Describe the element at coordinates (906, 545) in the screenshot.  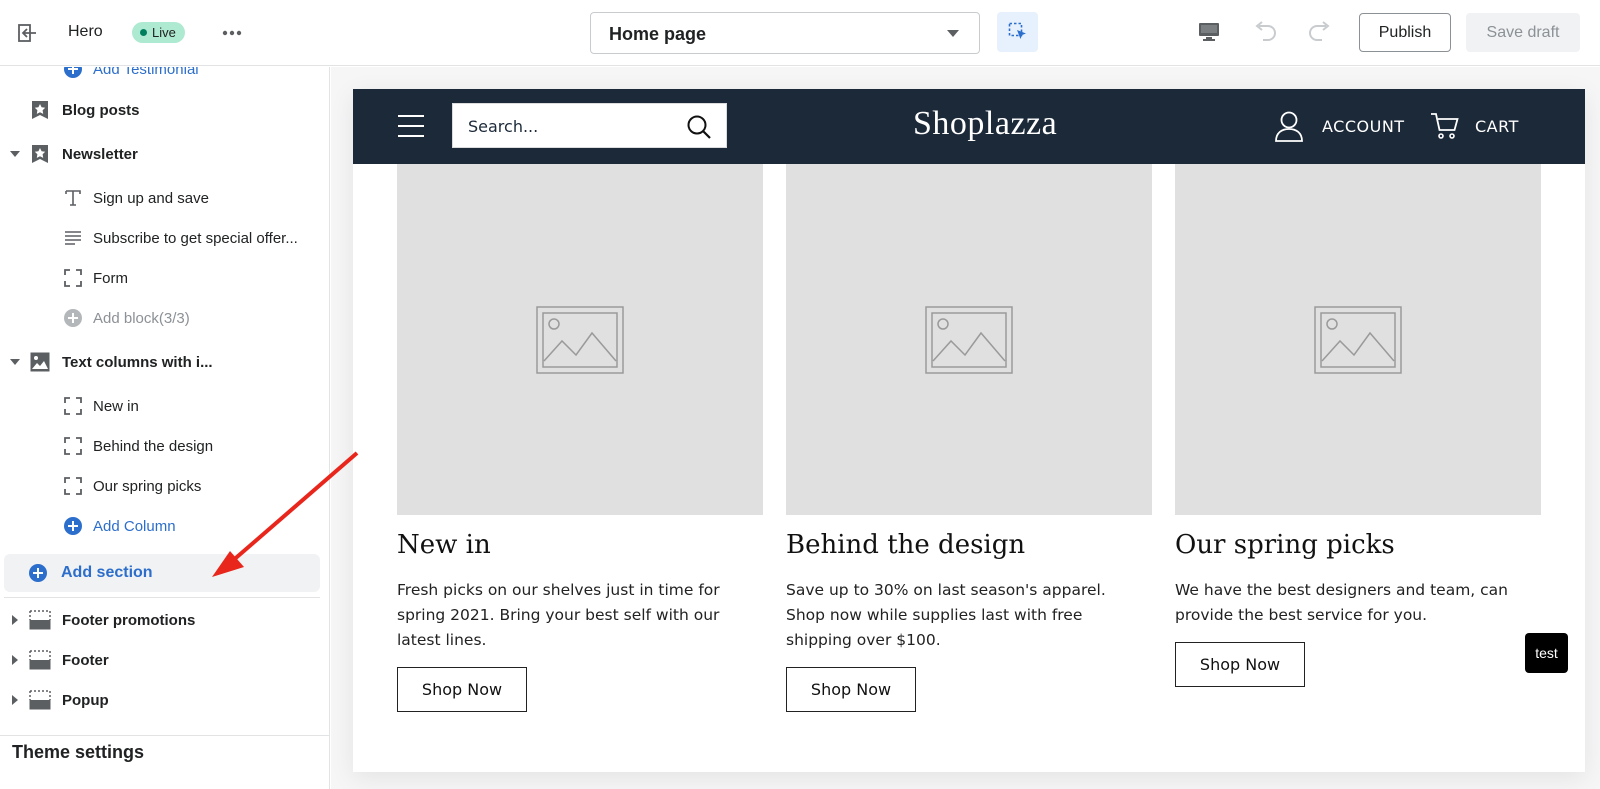
I see `column-title: Behind the design` at that location.